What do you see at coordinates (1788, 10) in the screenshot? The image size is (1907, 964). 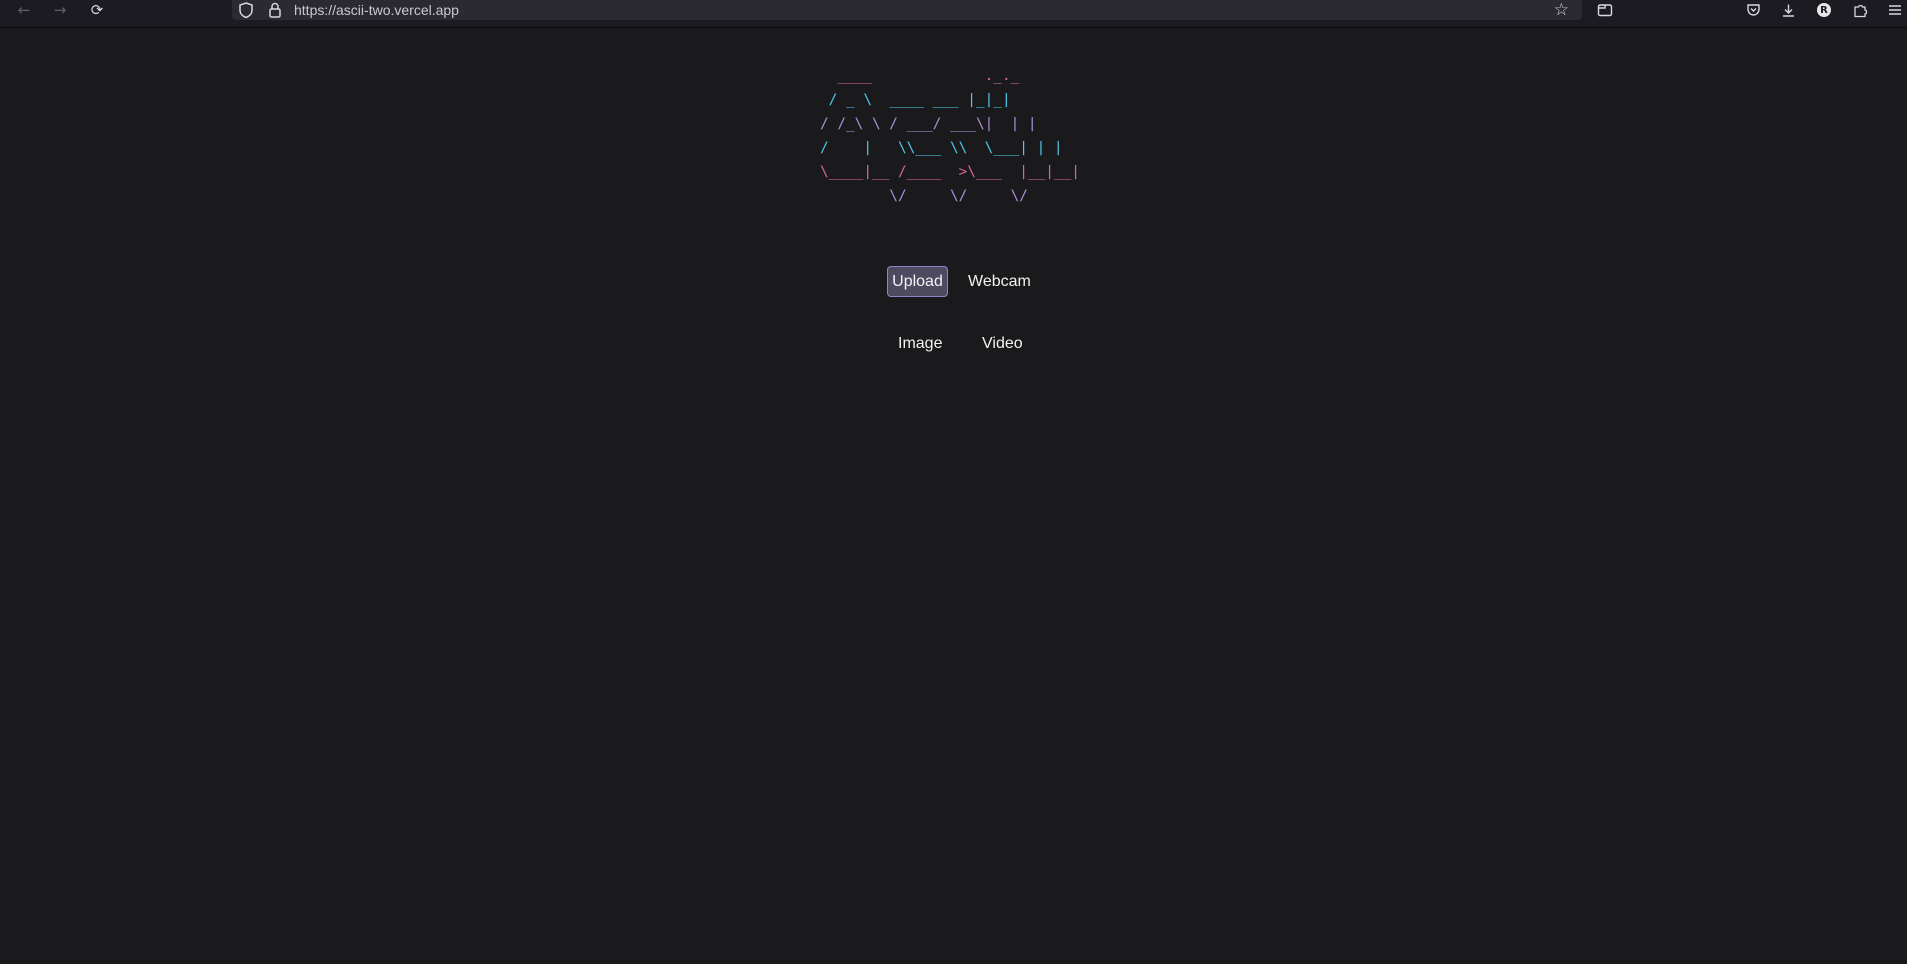 I see `download-icon` at bounding box center [1788, 10].